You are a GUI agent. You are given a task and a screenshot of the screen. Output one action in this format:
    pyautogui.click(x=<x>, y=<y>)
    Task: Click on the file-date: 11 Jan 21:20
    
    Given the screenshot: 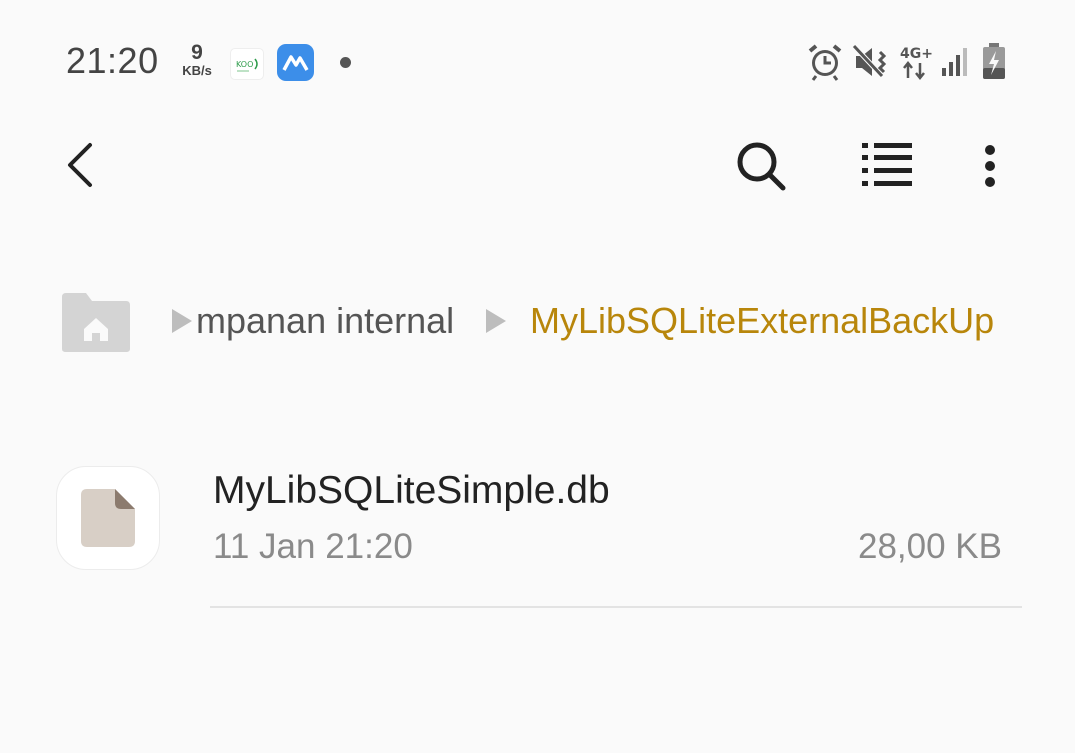 What is the action you would take?
    pyautogui.click(x=313, y=546)
    